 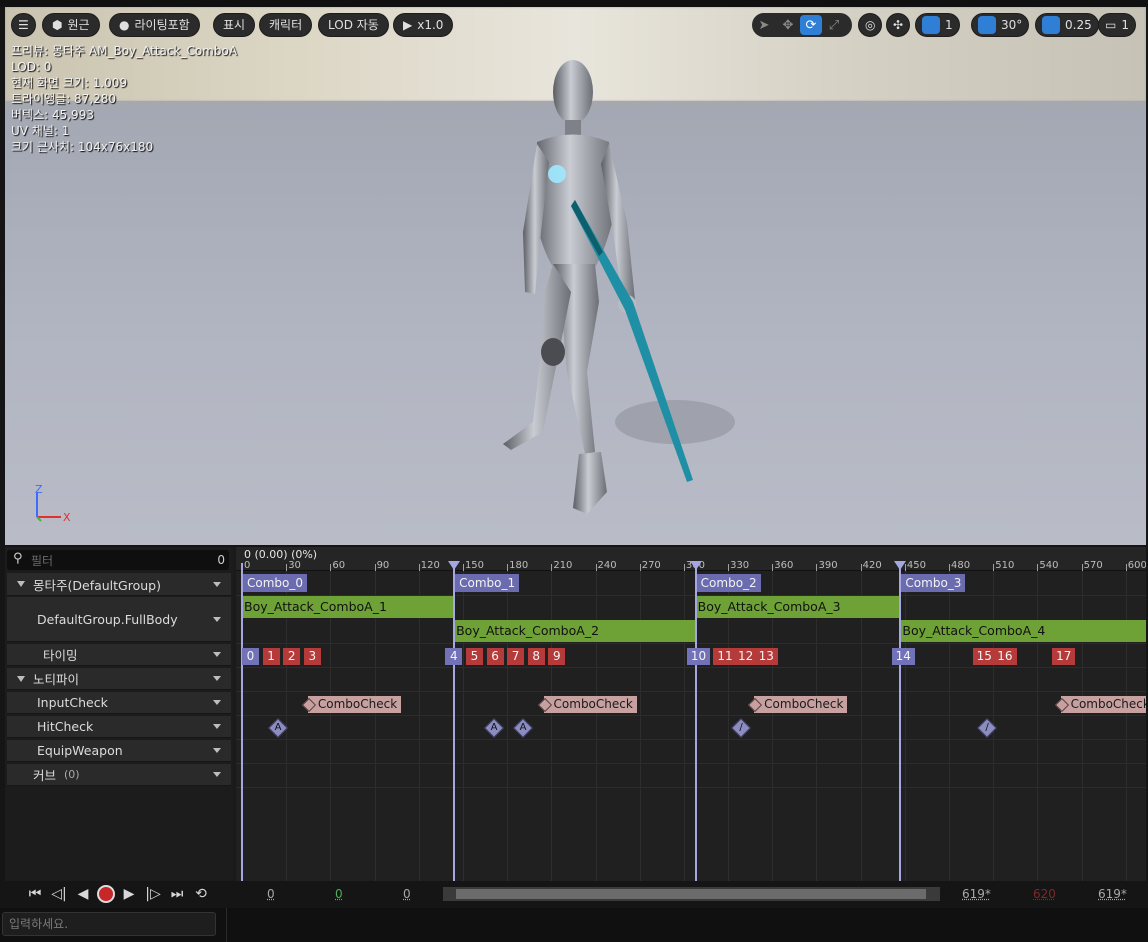 I want to click on character-button: 캐릭터, so click(x=286, y=25).